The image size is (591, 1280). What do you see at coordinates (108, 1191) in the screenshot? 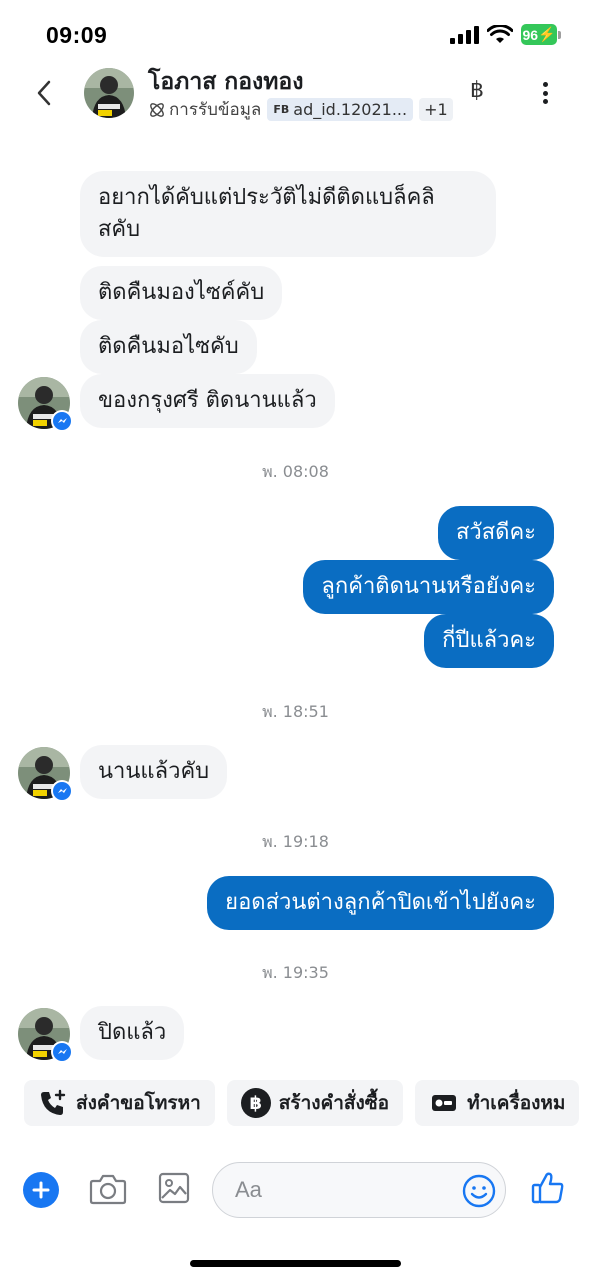
I see `camera-icon` at bounding box center [108, 1191].